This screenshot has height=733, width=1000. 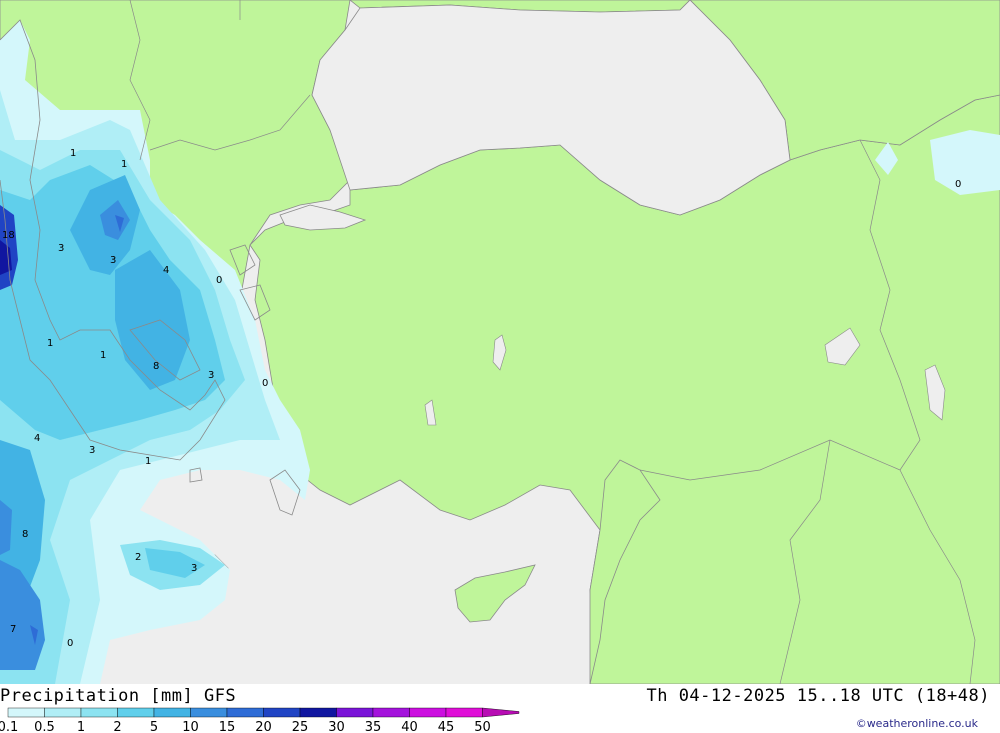 I want to click on label-3c: 3, so click(x=211, y=375).